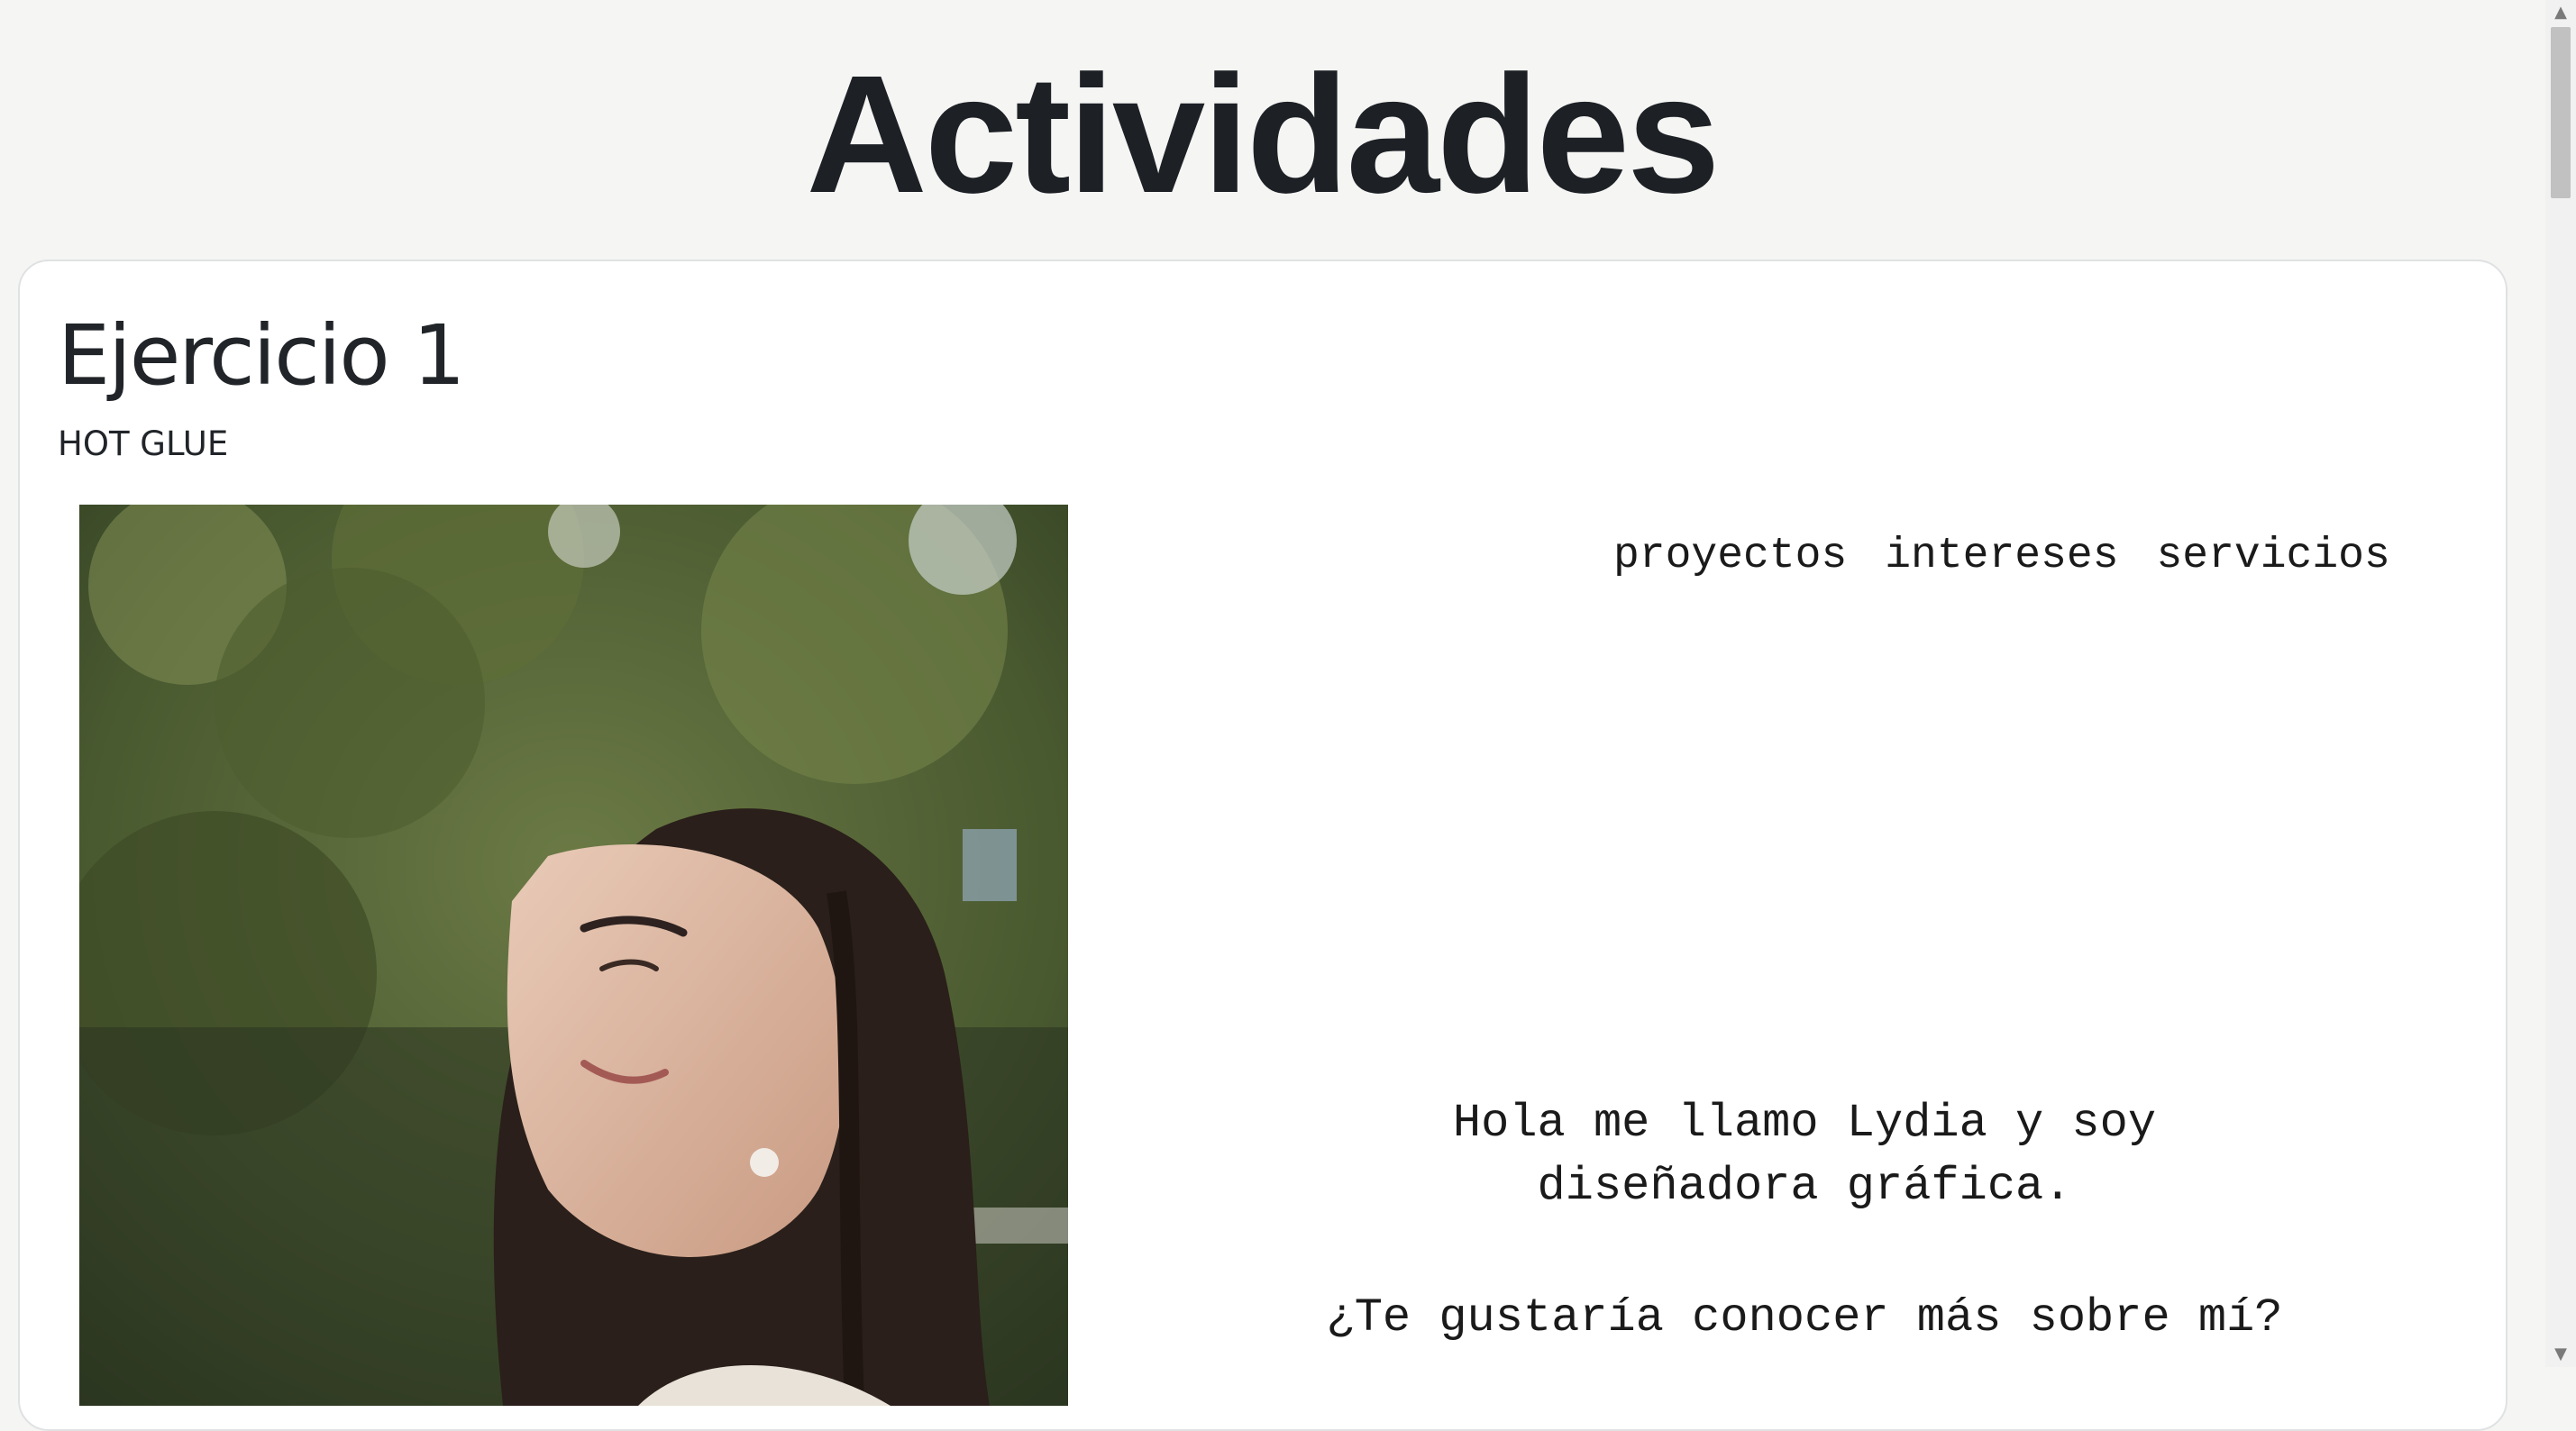 Image resolution: width=2576 pixels, height=1431 pixels. I want to click on intro-line-2: diseñadora gráfica., so click(1804, 1186).